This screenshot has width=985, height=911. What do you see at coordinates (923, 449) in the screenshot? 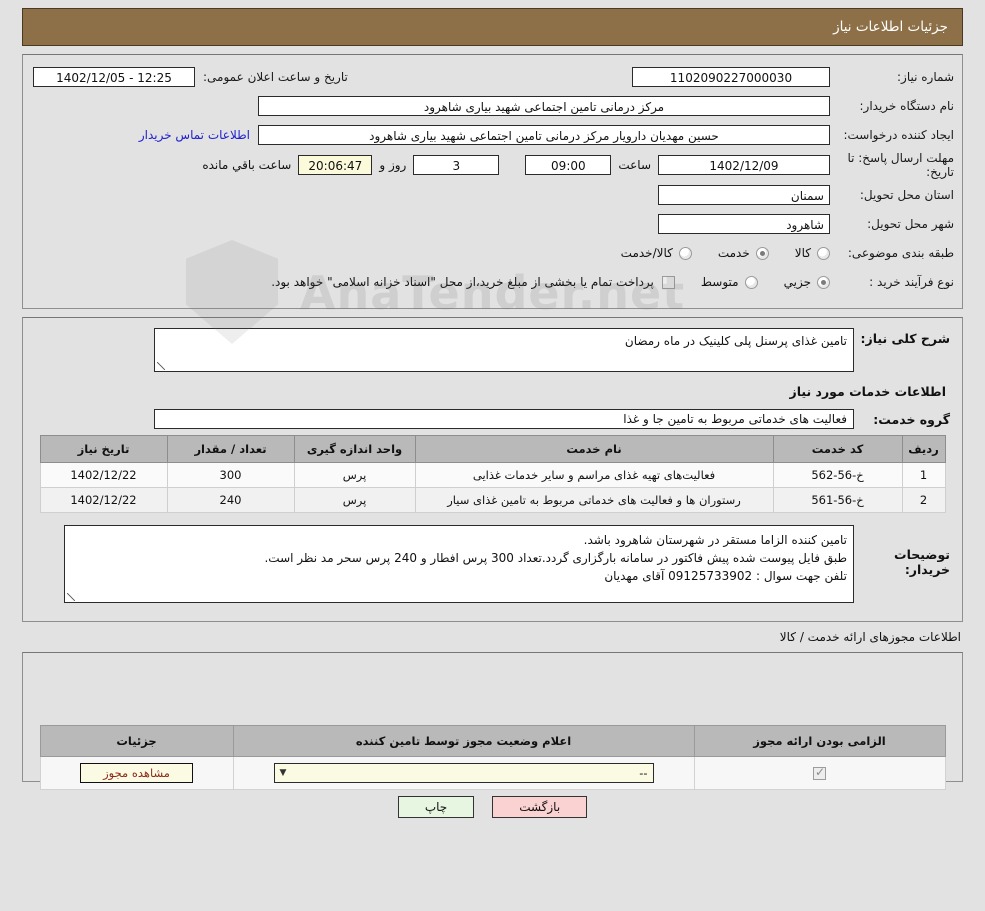
I see `col-row: ردیف` at bounding box center [923, 449].